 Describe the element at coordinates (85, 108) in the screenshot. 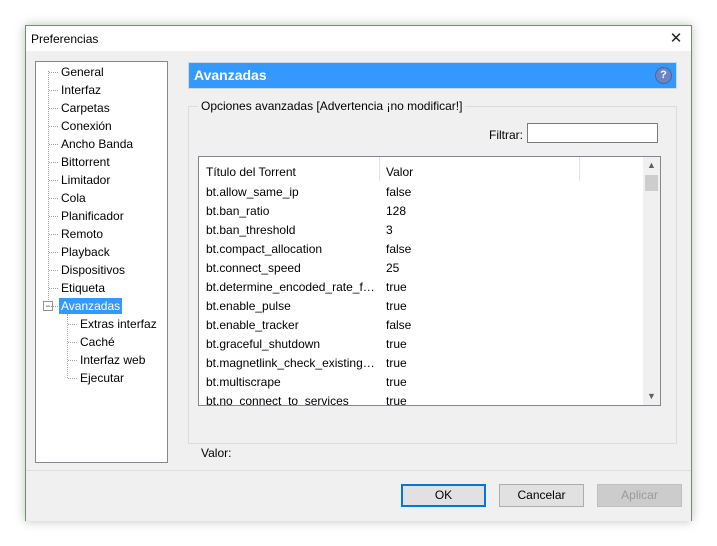

I see `tree-item: Carpetas` at that location.